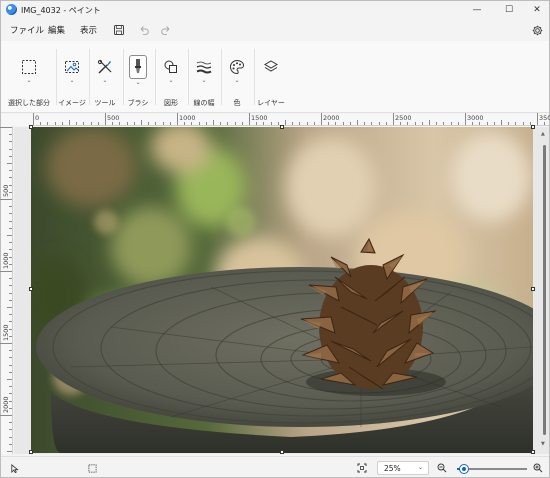 This screenshot has width=550, height=478. What do you see at coordinates (166, 30) in the screenshot?
I see `redo-icon` at bounding box center [166, 30].